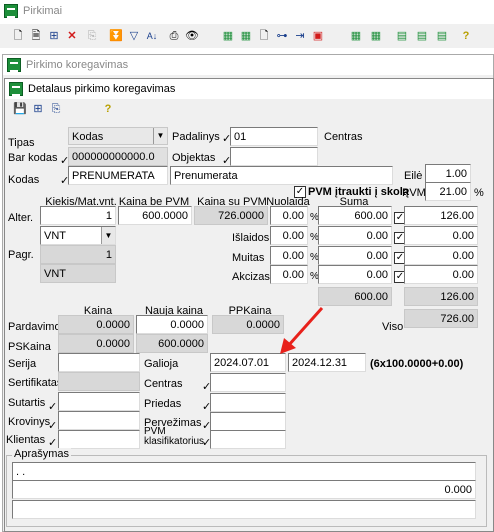 The height and width of the screenshot is (532, 494). Describe the element at coordinates (99, 420) in the screenshot. I see `krovinys-input` at that location.